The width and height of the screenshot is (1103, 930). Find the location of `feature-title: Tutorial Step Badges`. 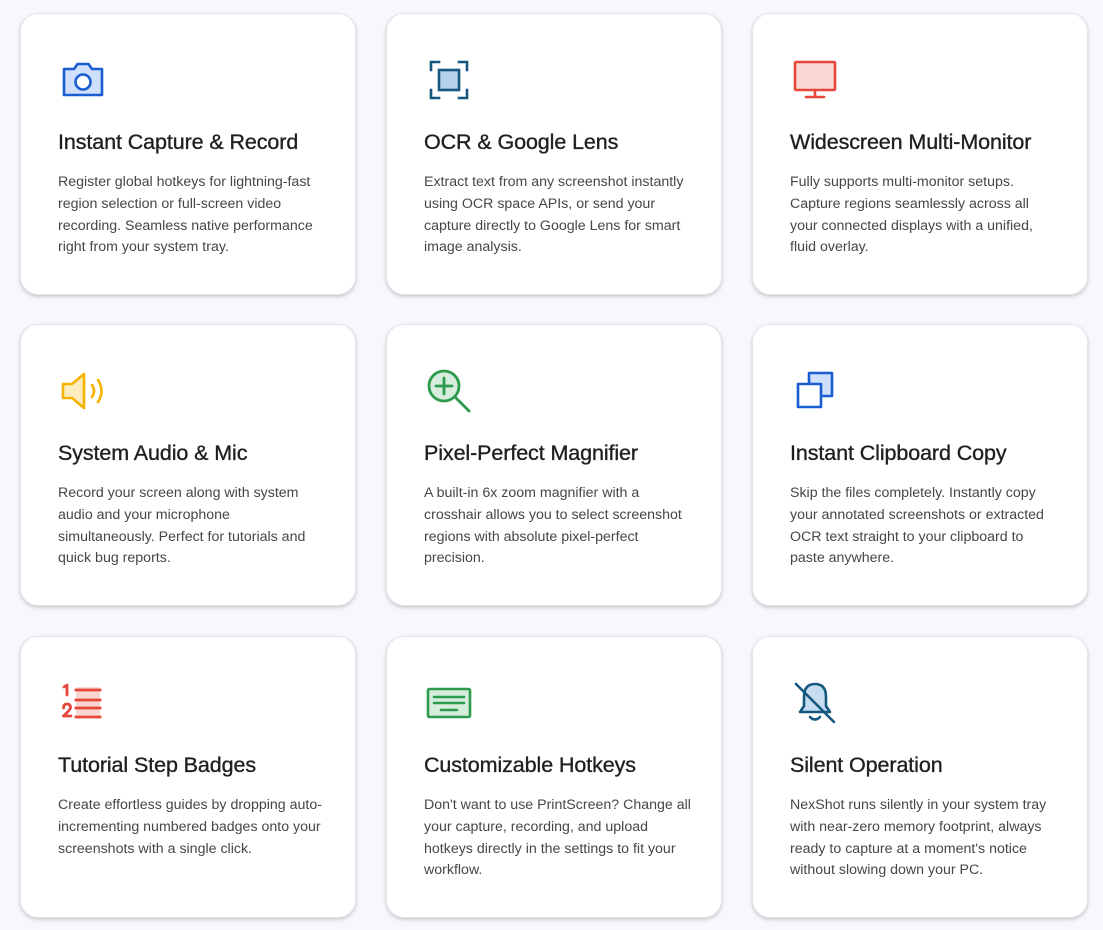

feature-title: Tutorial Step Badges is located at coordinates (157, 765).